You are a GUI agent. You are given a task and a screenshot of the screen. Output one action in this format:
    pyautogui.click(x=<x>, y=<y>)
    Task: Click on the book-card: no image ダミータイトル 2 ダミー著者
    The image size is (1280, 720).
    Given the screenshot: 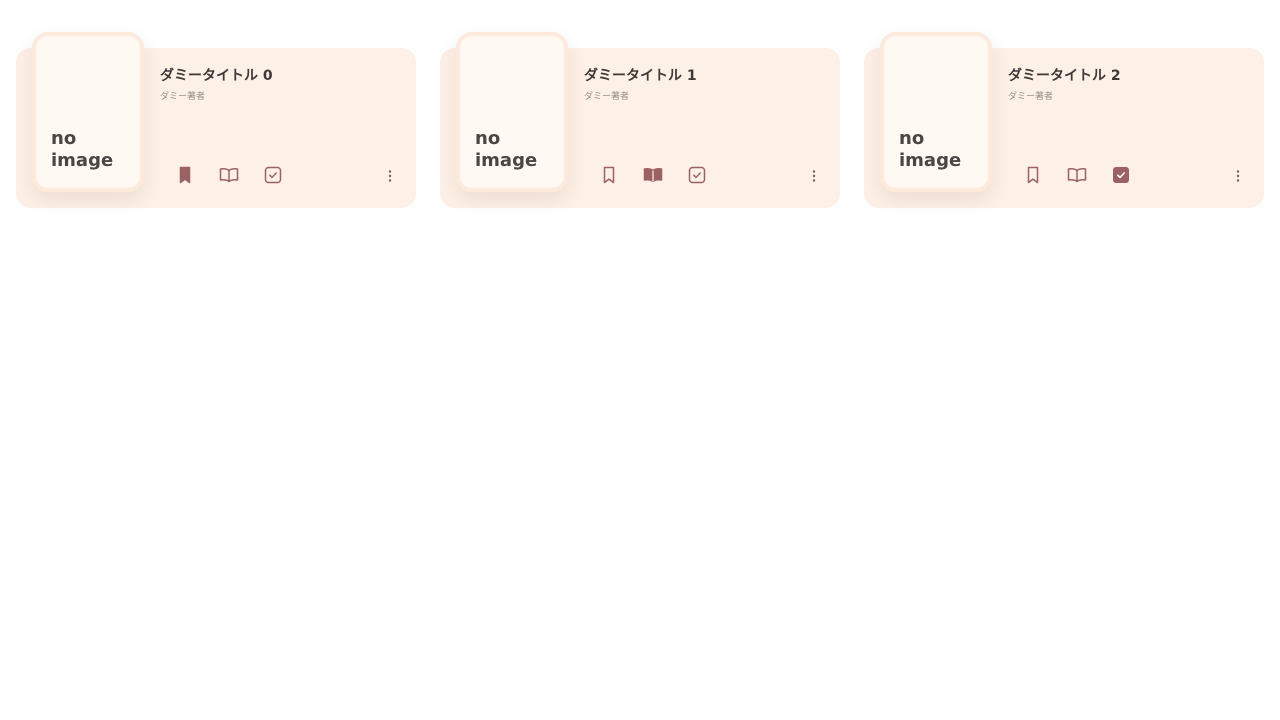 What is the action you would take?
    pyautogui.click(x=1064, y=120)
    